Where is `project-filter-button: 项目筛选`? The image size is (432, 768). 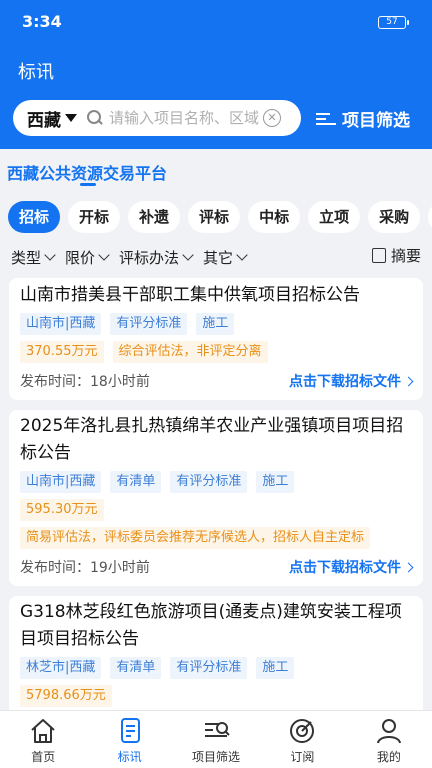
project-filter-button: 项目筛选 is located at coordinates (363, 118).